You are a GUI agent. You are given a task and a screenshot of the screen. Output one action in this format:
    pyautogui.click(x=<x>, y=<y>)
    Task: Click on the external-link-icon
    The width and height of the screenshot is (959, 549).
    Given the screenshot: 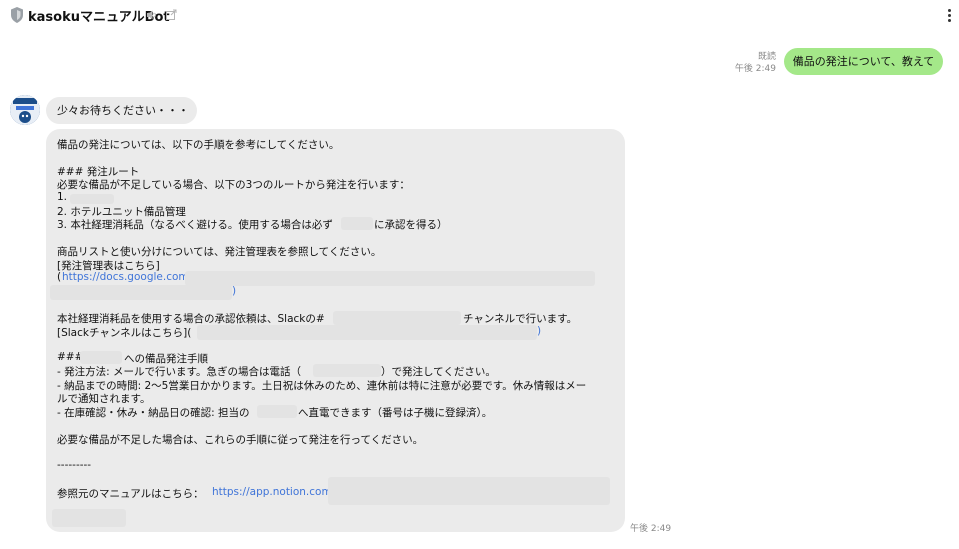 What is the action you would take?
    pyautogui.click(x=171, y=14)
    